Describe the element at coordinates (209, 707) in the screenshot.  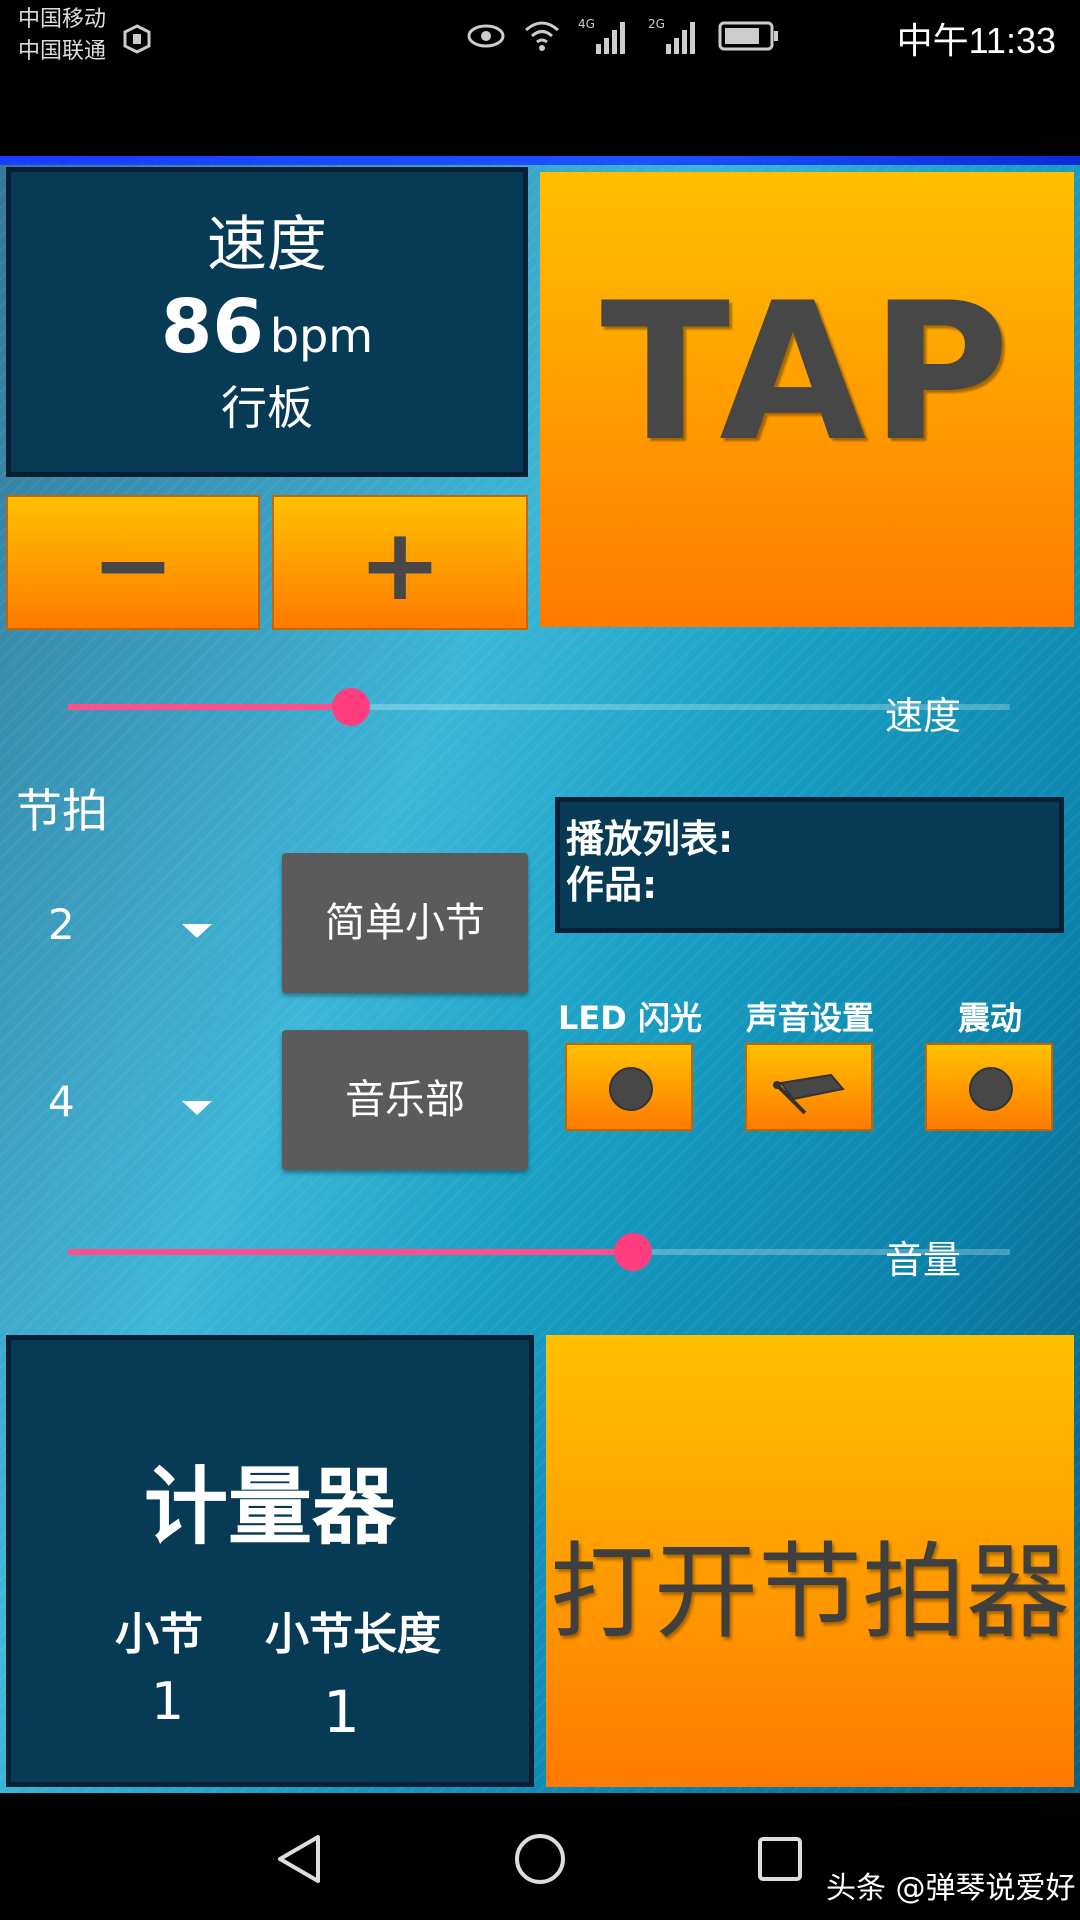
I see `speed-slider-fill` at that location.